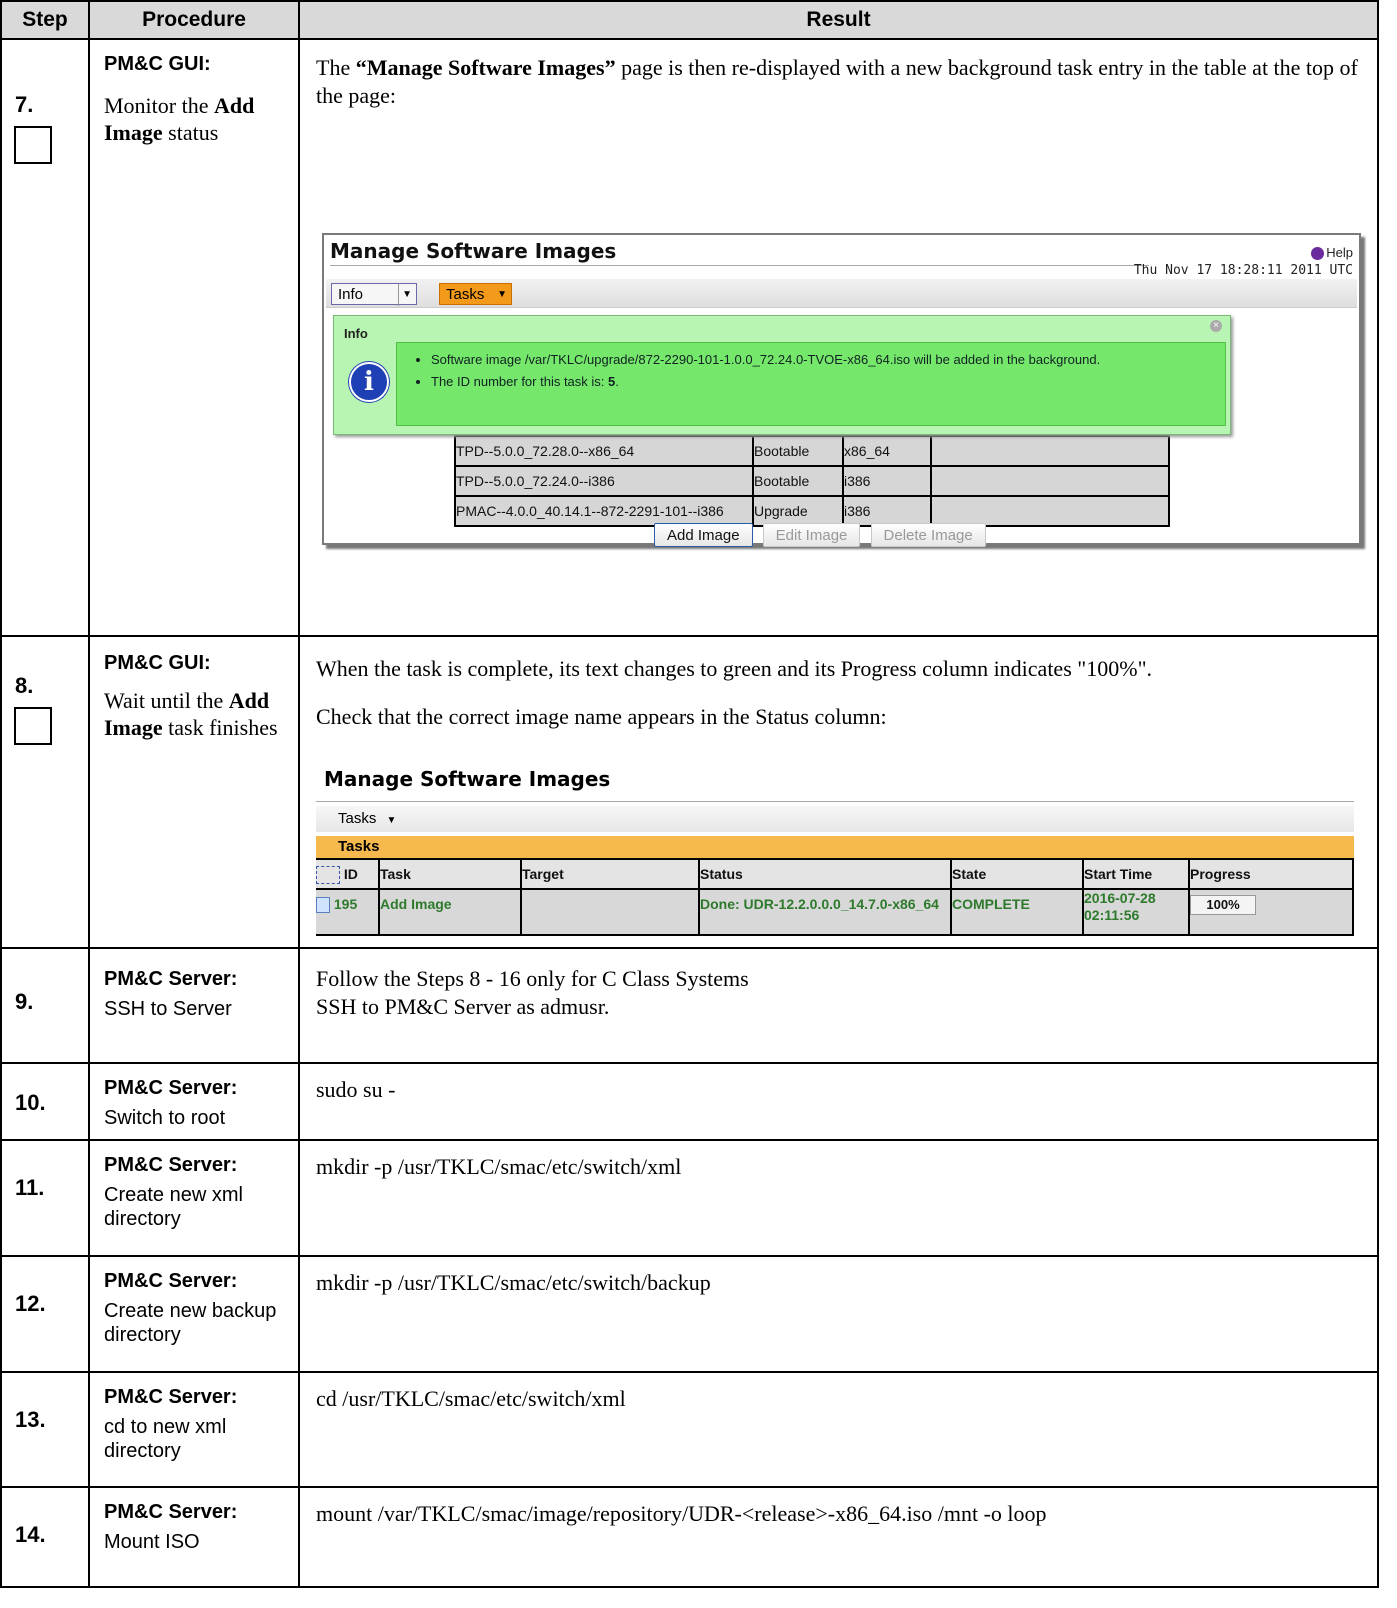  Describe the element at coordinates (1271, 912) in the screenshot. I see `task-progress: 100%` at that location.